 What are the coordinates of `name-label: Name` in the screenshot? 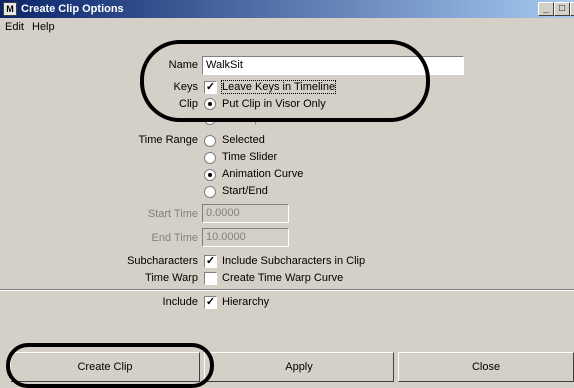 It's located at (183, 65).